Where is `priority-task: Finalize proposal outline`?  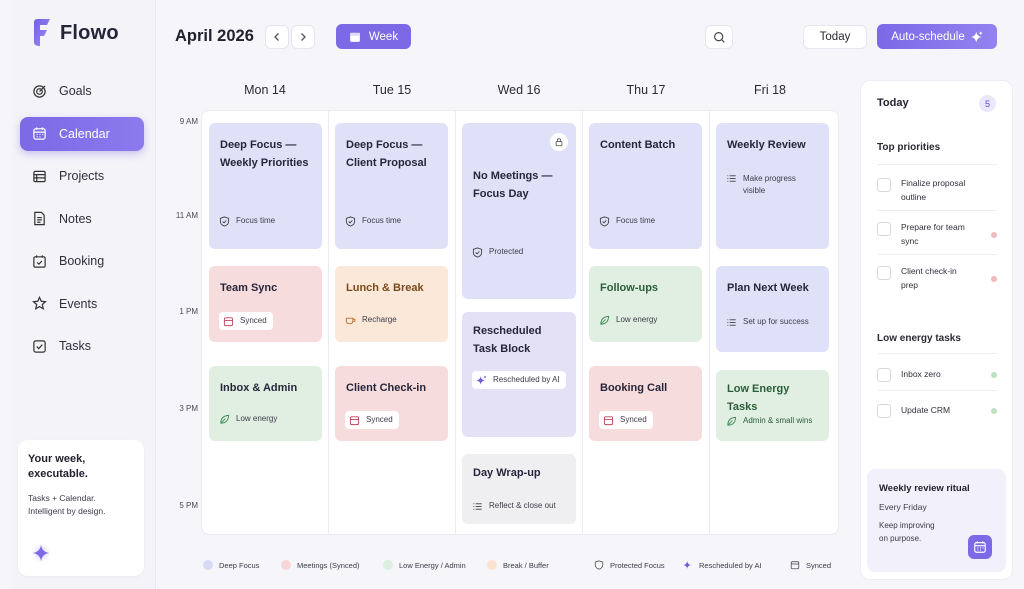 priority-task: Finalize proposal outline is located at coordinates (937, 190).